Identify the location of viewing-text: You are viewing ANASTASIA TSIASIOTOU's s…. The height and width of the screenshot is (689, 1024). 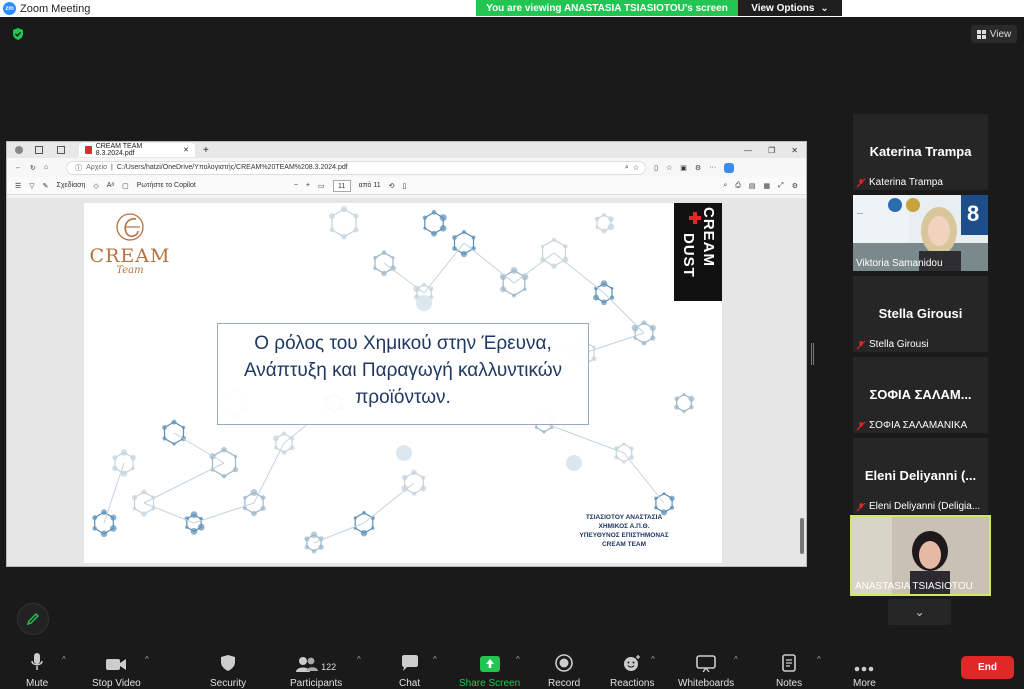
(607, 8).